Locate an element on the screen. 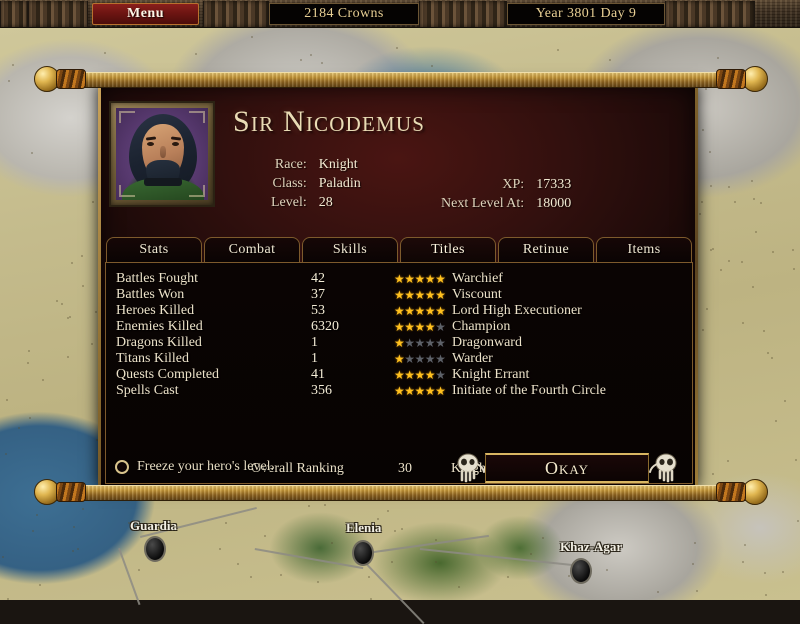 The height and width of the screenshot is (624, 800). map-road is located at coordinates (392, 591).